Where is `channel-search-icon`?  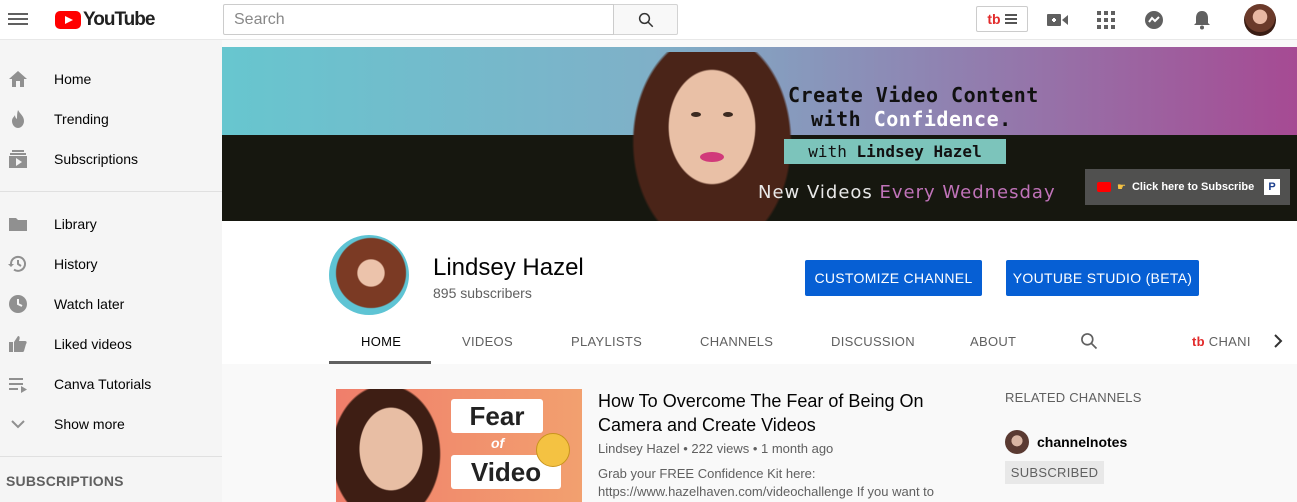
channel-search-icon is located at coordinates (1089, 341).